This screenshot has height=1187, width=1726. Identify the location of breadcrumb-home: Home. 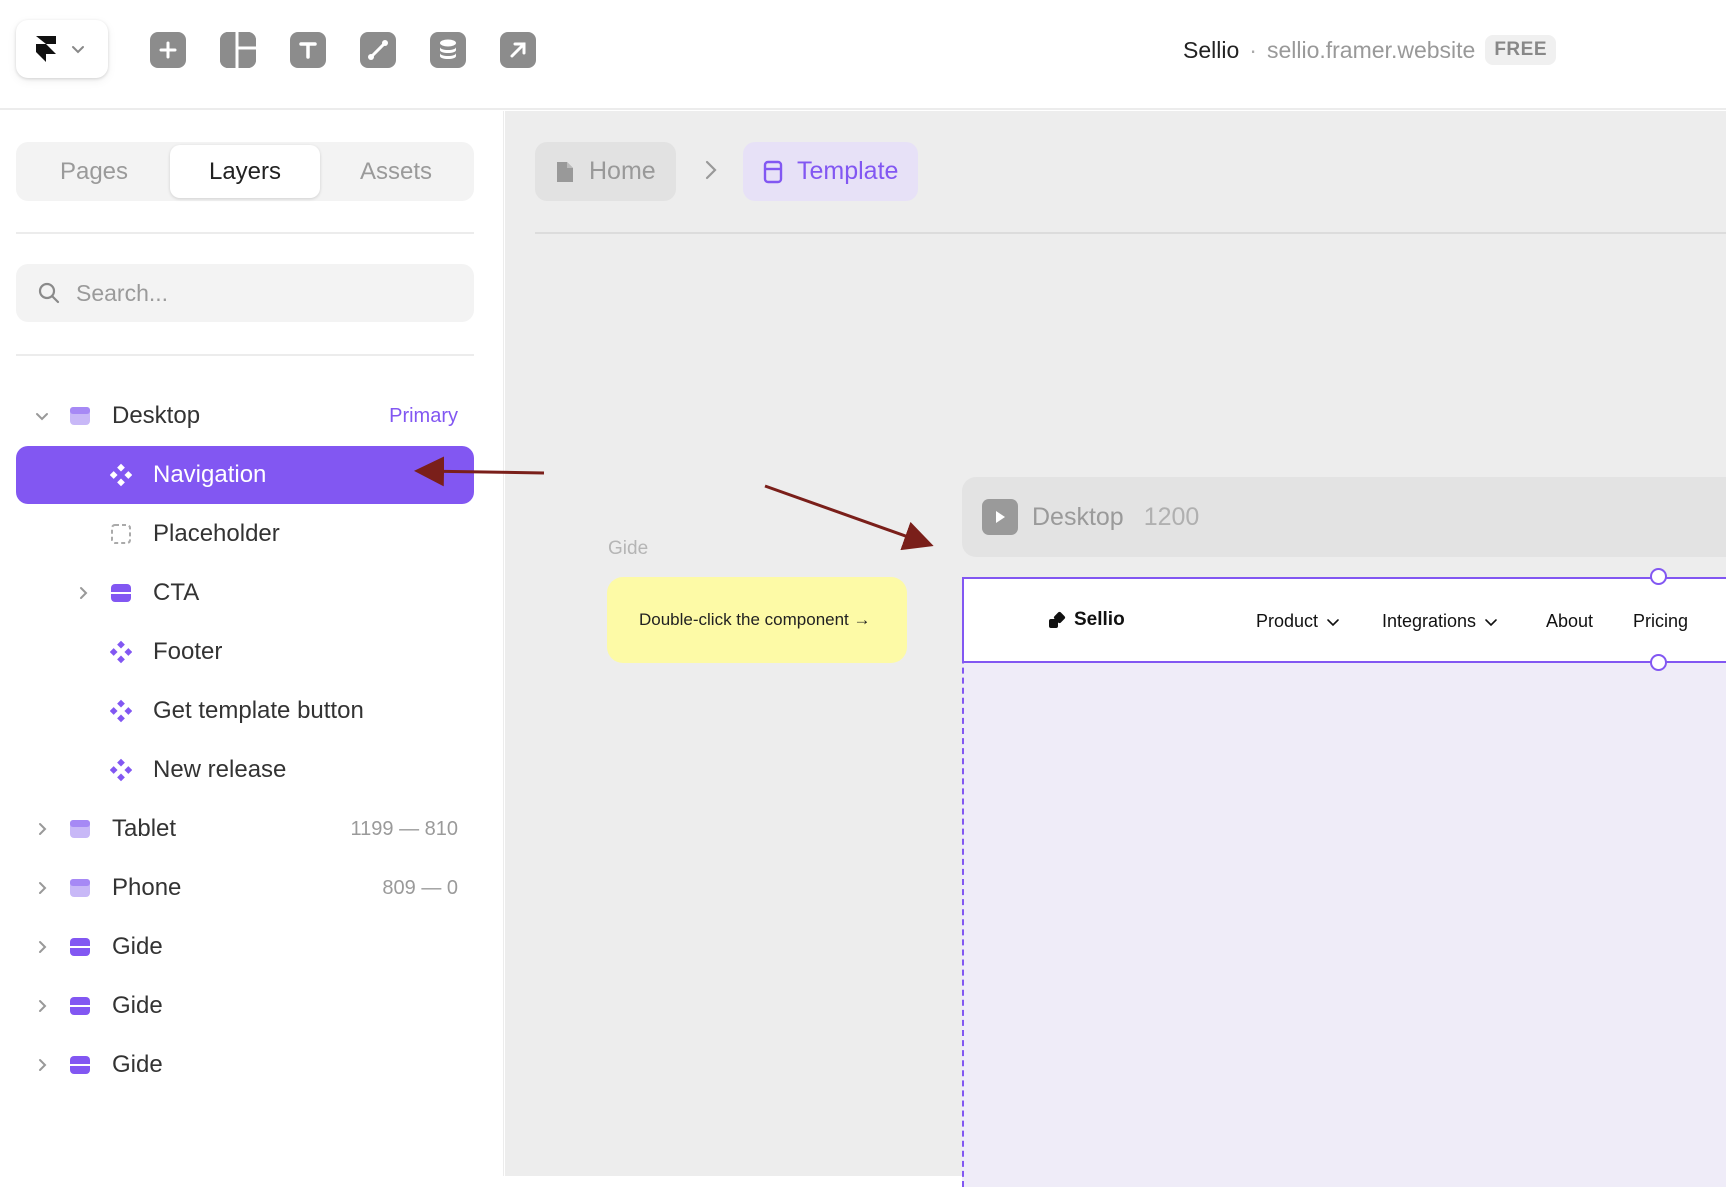
(605, 171).